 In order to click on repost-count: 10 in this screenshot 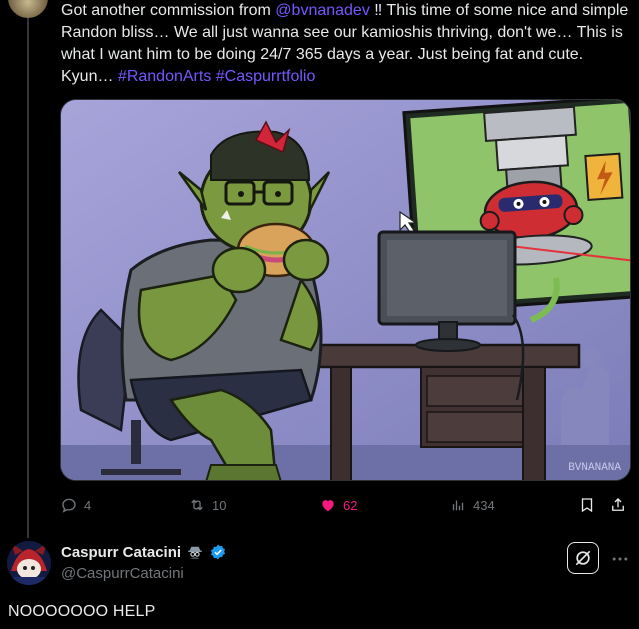, I will do `click(219, 505)`.